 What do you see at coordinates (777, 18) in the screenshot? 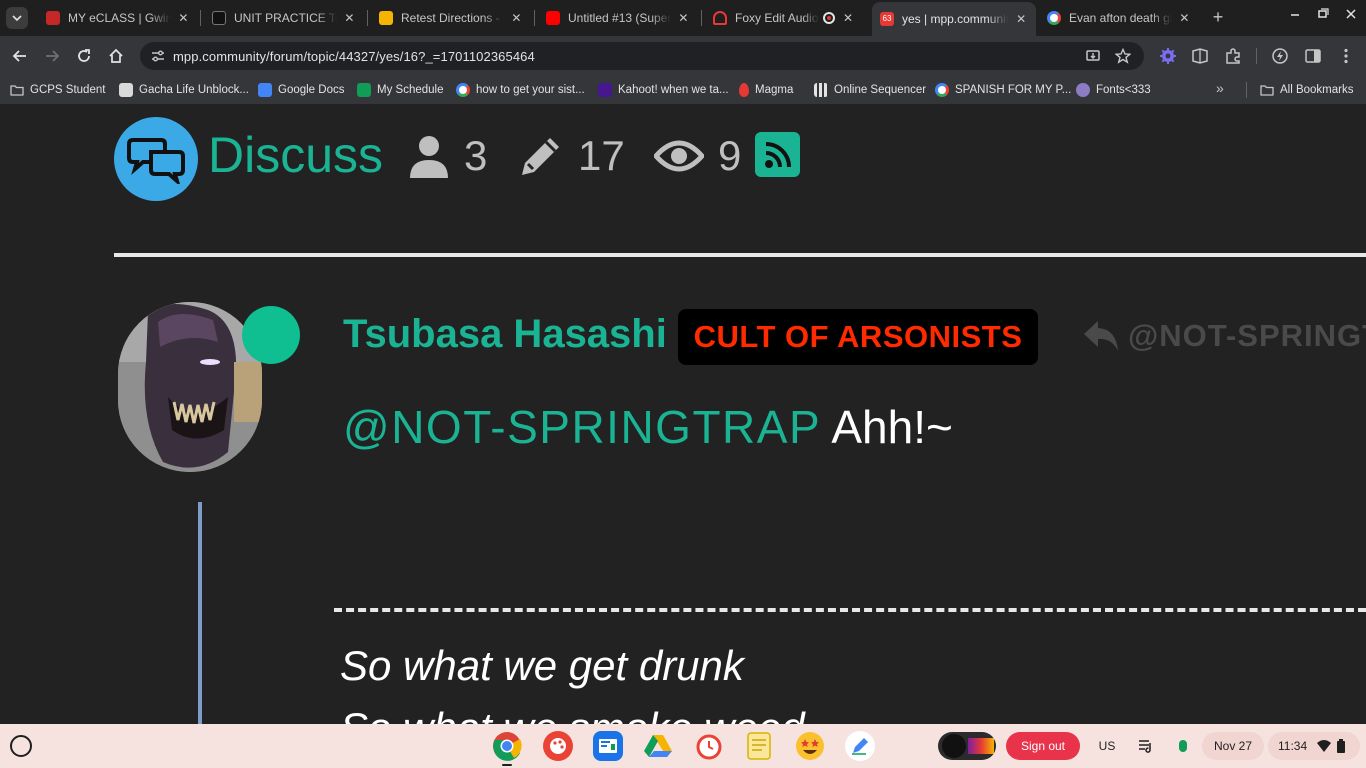
I see `tab-title: Foxy Edit Audio -` at bounding box center [777, 18].